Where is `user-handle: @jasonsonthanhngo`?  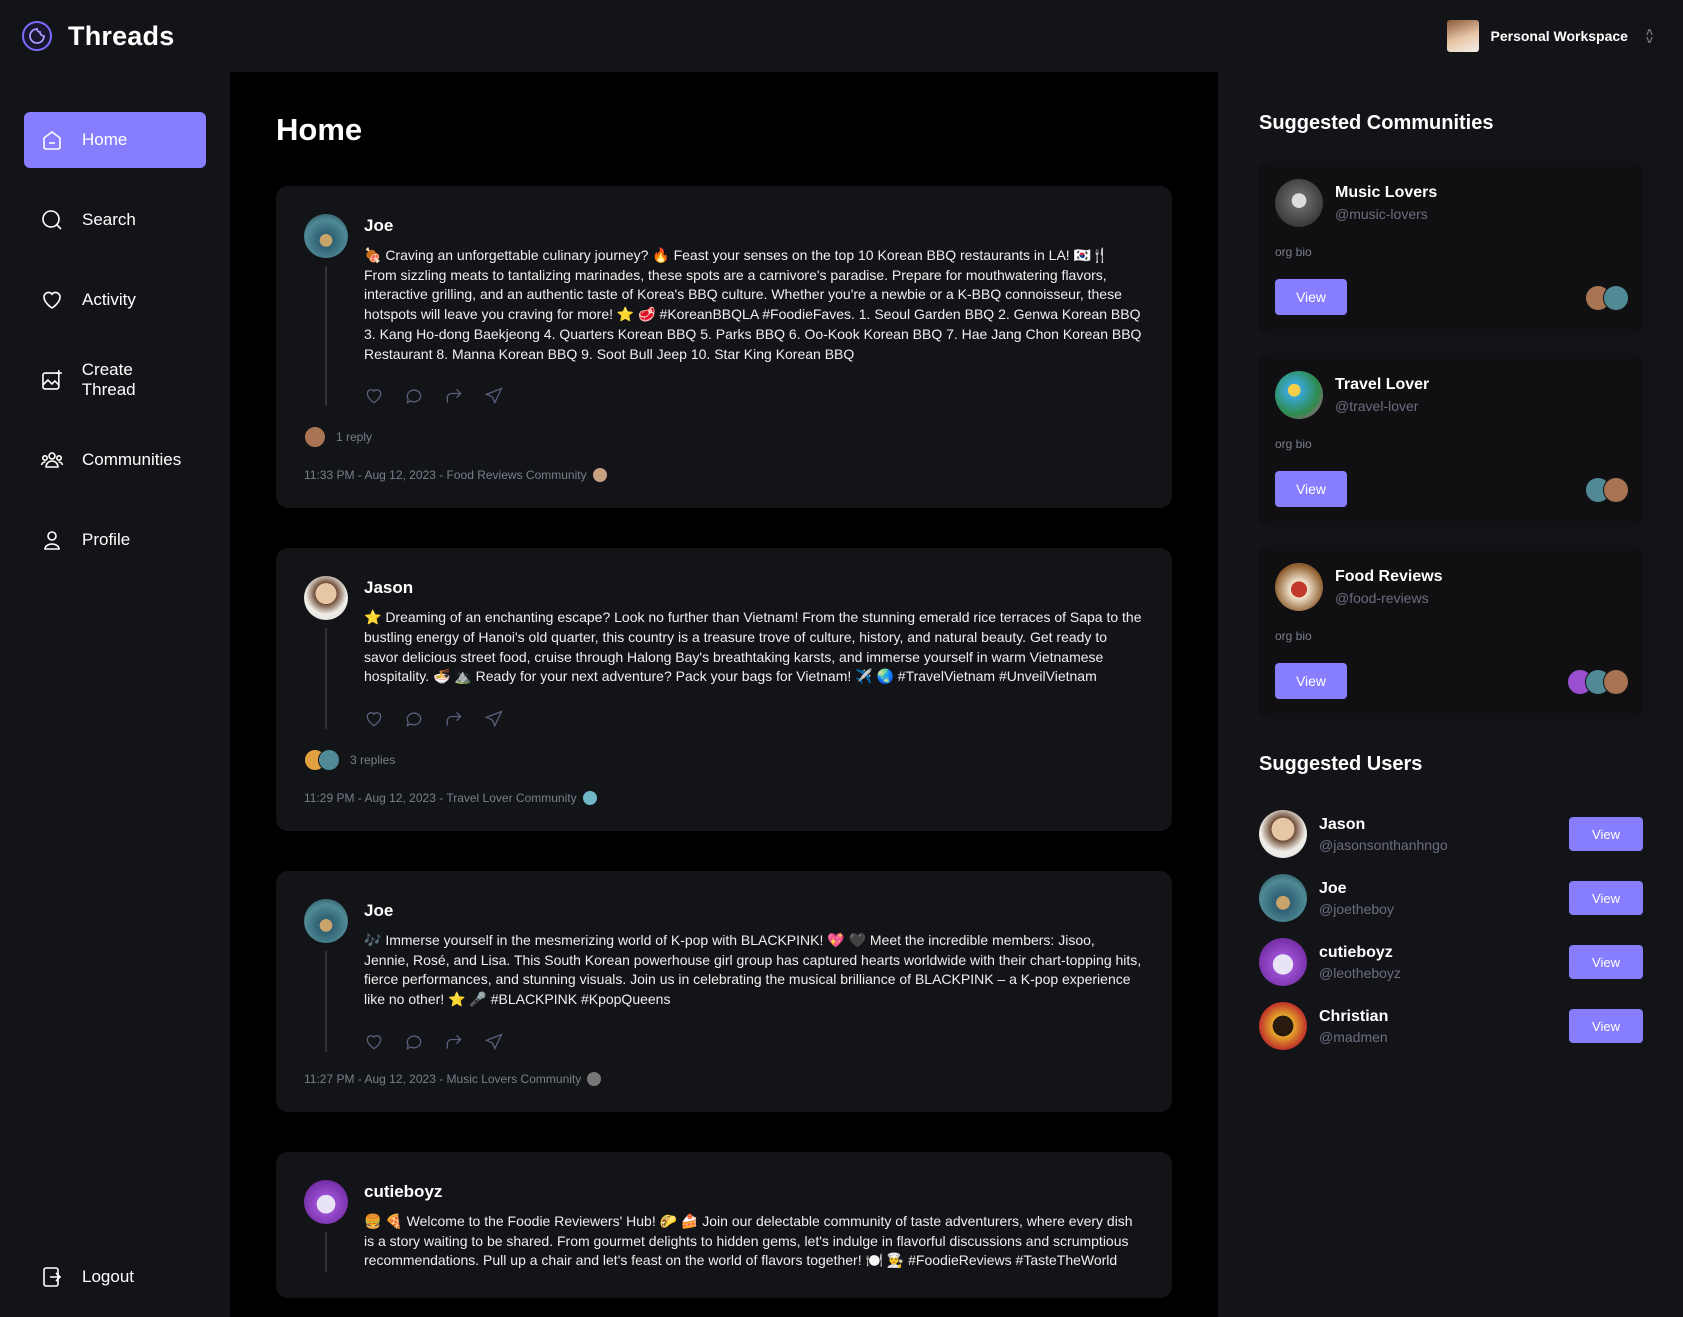 user-handle: @jasonsonthanhngo is located at coordinates (1383, 844).